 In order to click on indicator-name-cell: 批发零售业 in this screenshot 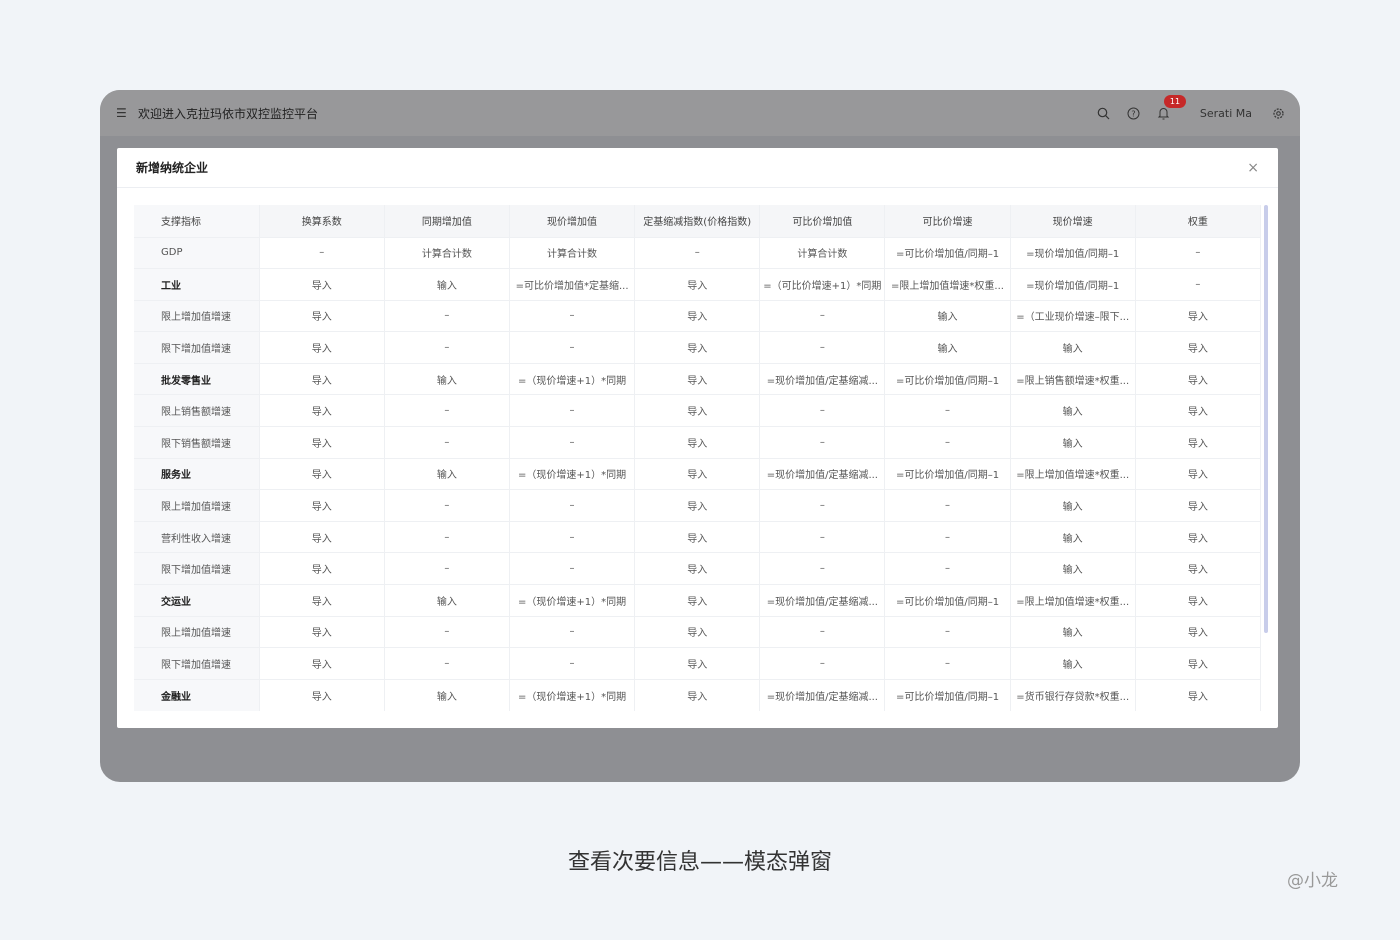, I will do `click(197, 378)`.